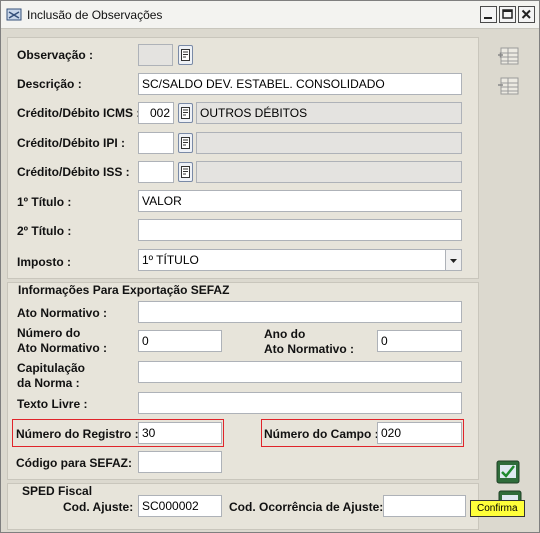  What do you see at coordinates (180, 506) in the screenshot?
I see `cod-ajuste-input: SC000002` at bounding box center [180, 506].